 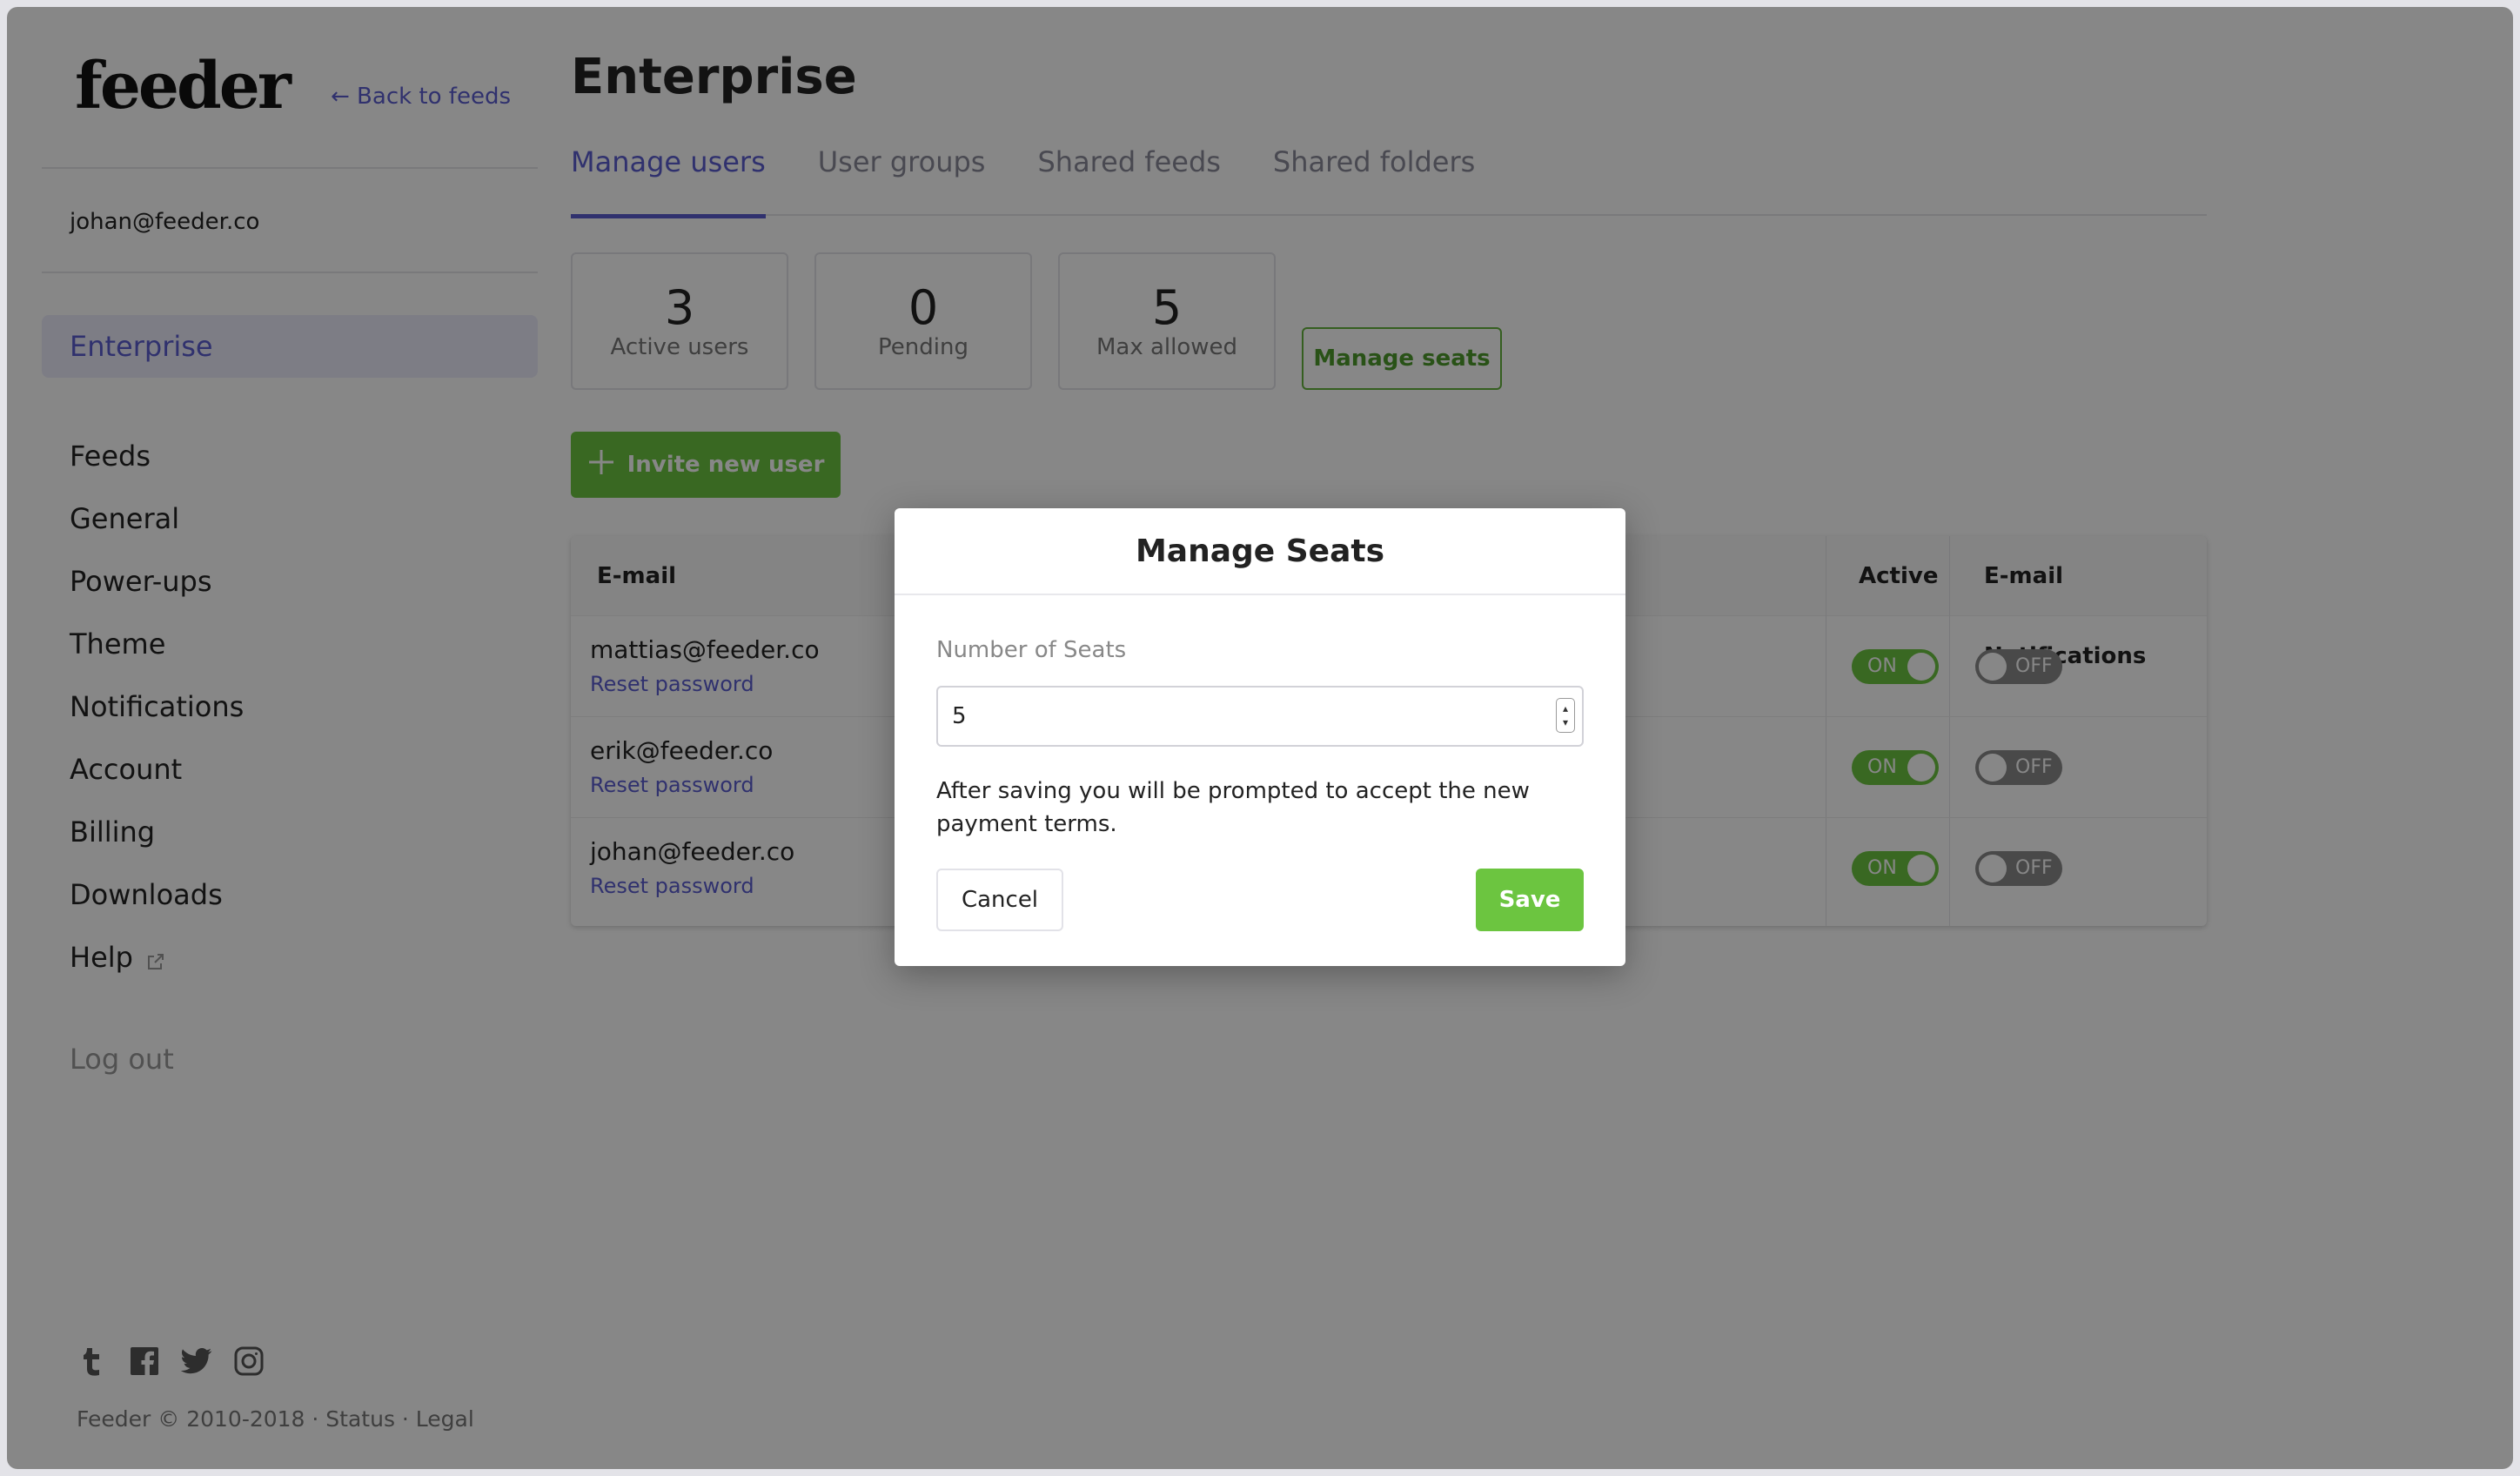 What do you see at coordinates (1530, 900) in the screenshot?
I see `save-button: Save` at bounding box center [1530, 900].